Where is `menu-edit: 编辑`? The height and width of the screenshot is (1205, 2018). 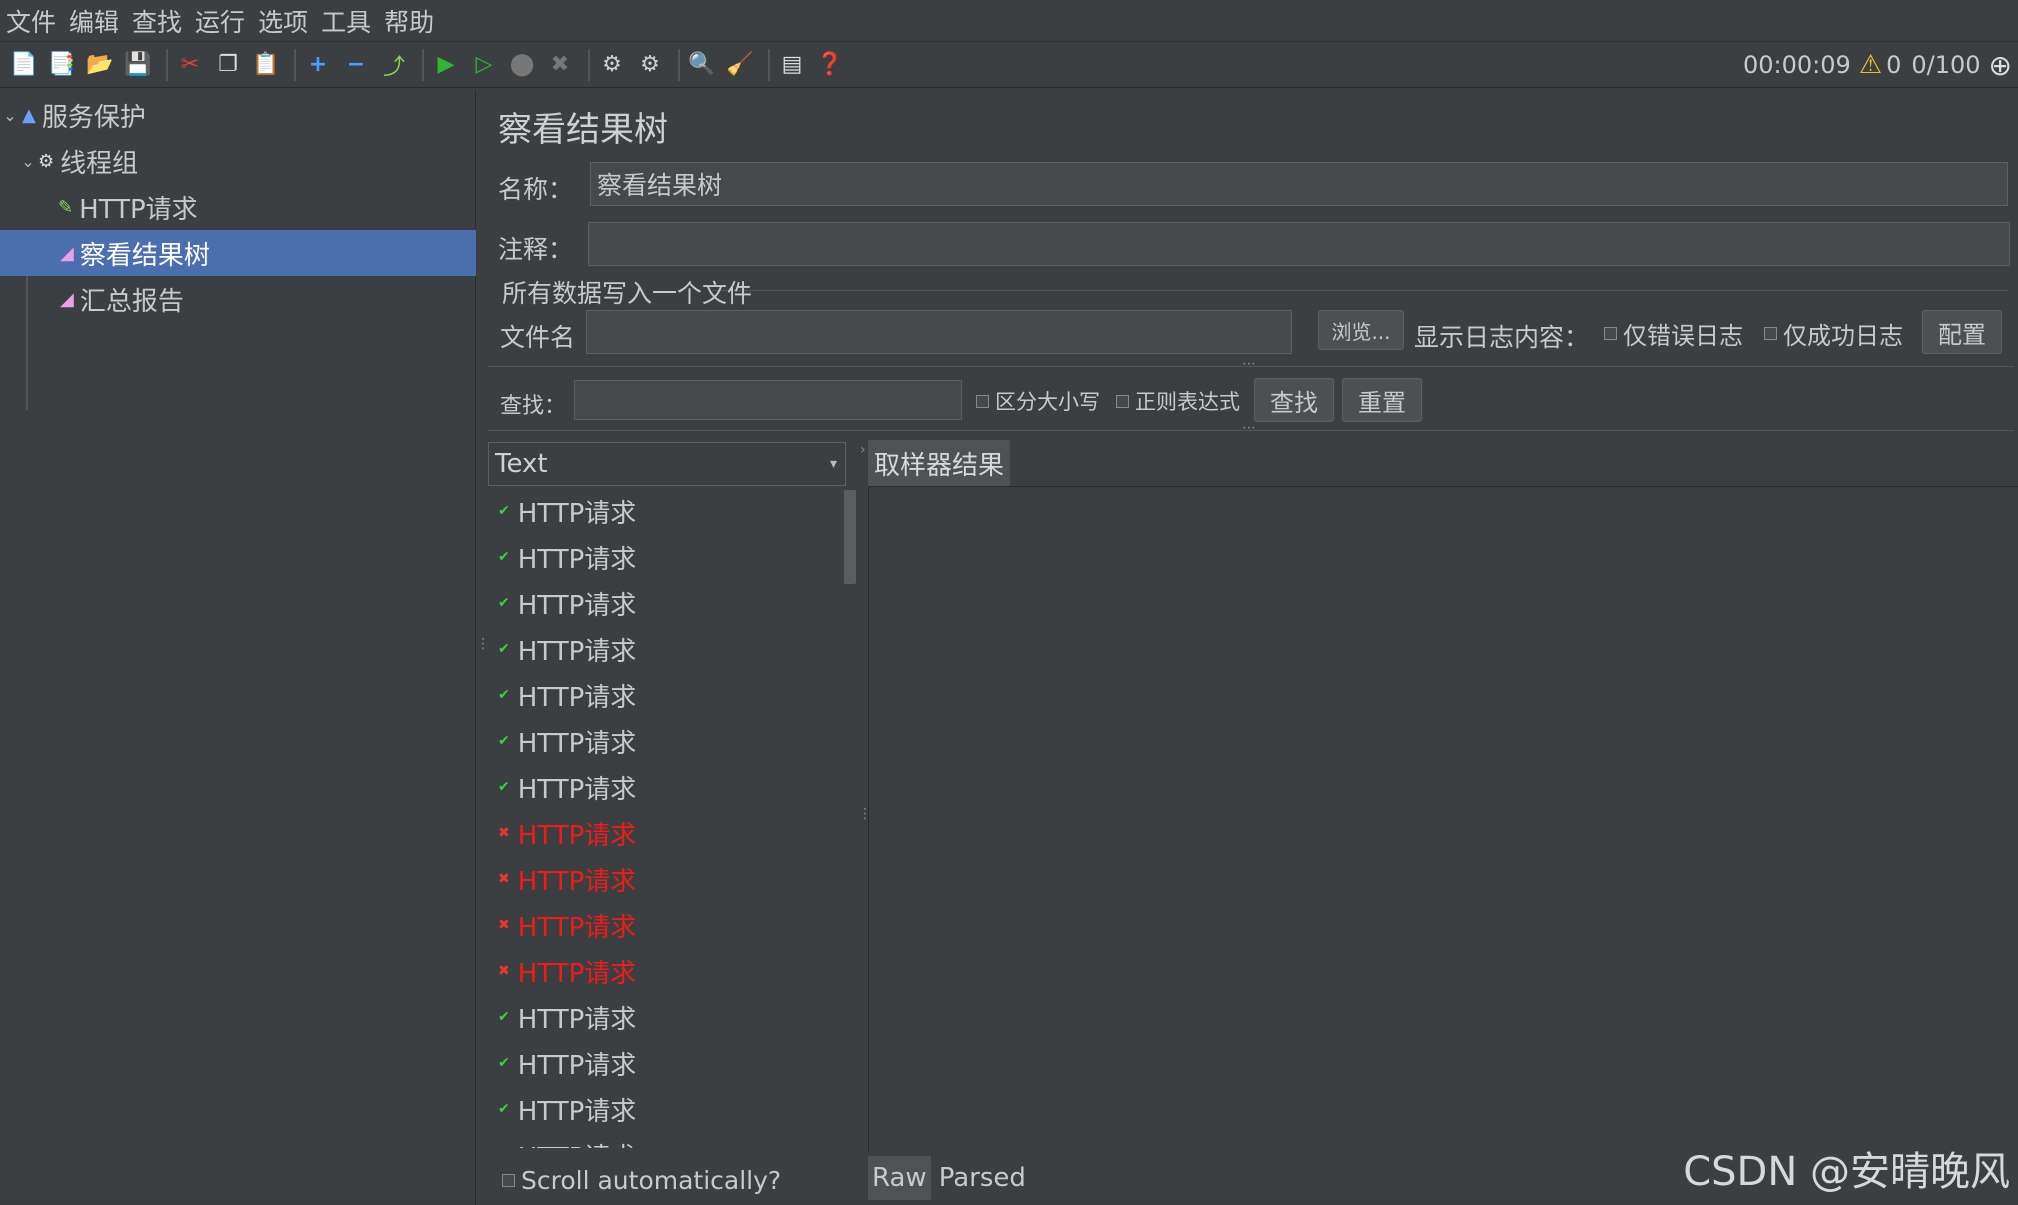
menu-edit: 编辑 is located at coordinates (94, 21).